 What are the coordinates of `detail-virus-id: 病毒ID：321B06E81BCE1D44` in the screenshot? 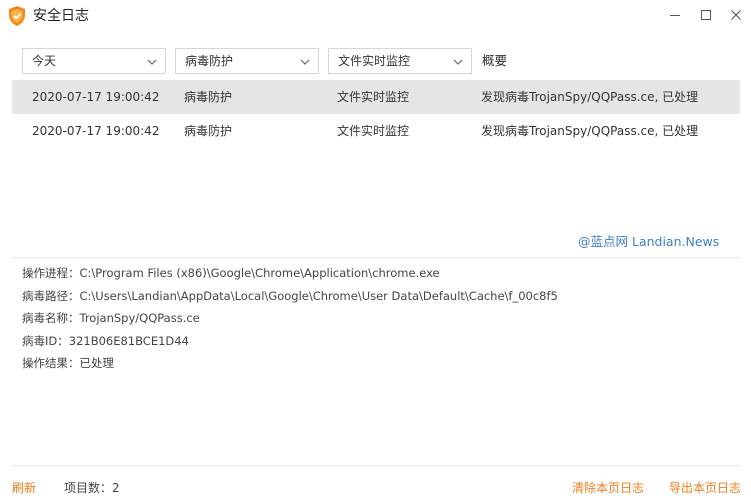 It's located at (105, 340).